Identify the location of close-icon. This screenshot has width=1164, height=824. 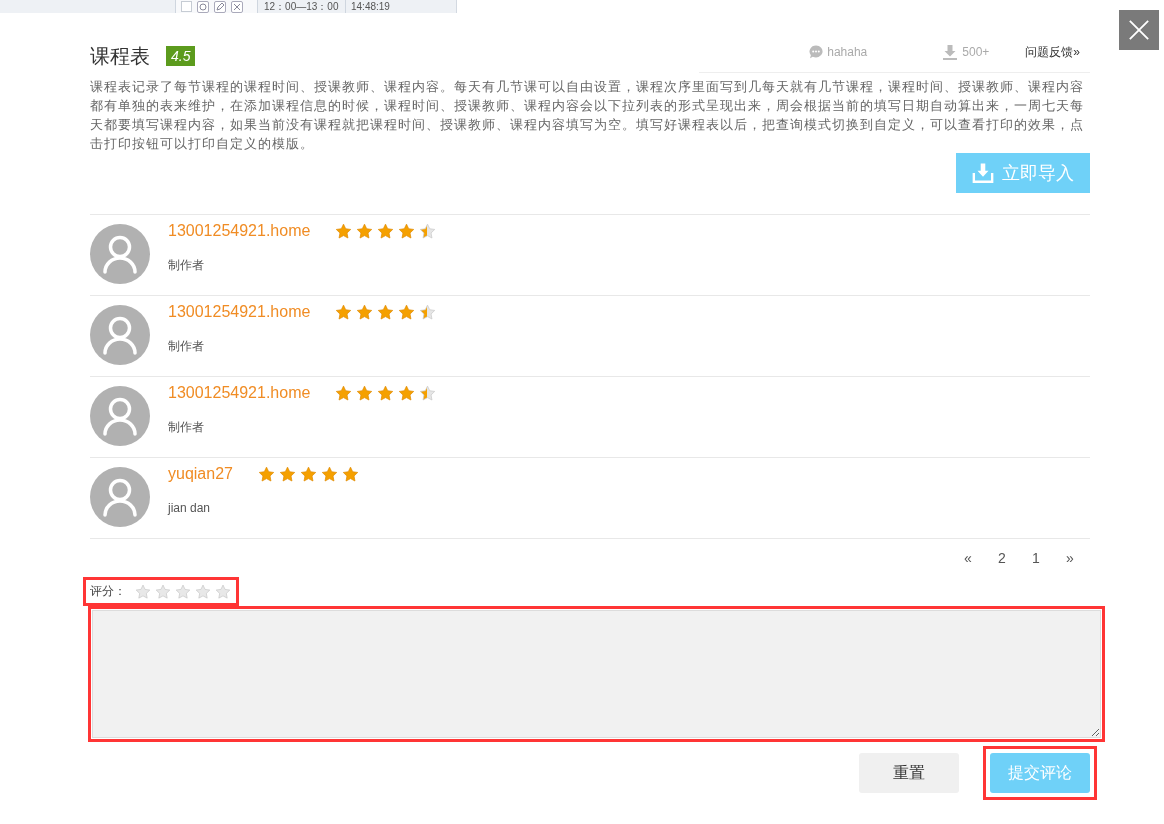
(1139, 30).